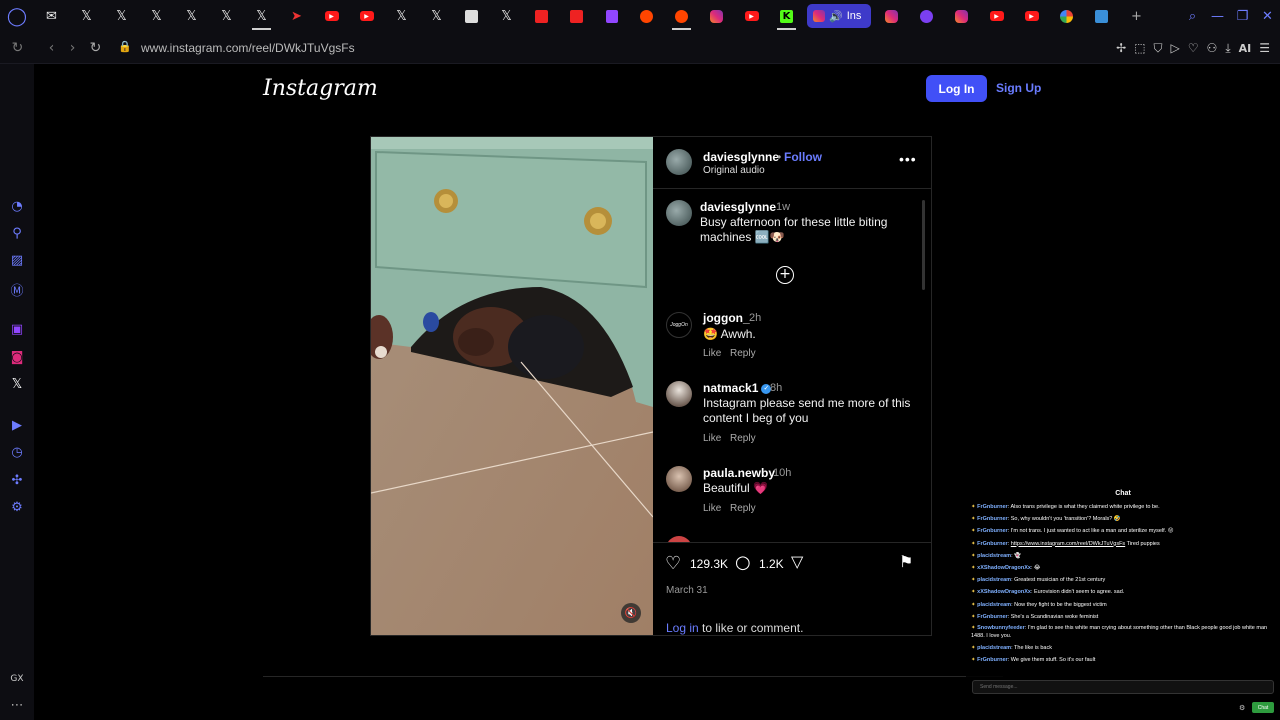 Image resolution: width=1280 pixels, height=720 pixels. What do you see at coordinates (17, 425) in the screenshot?
I see `player-icon: ▶` at bounding box center [17, 425].